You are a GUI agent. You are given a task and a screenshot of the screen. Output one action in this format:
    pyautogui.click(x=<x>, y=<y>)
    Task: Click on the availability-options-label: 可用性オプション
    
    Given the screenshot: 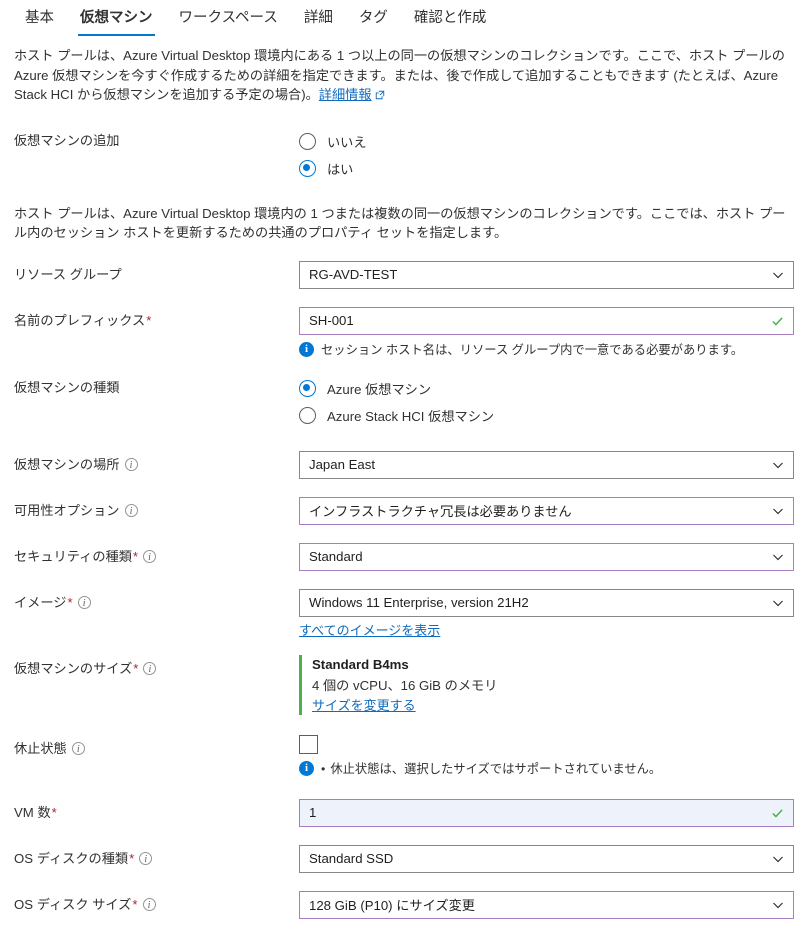 What is the action you would take?
    pyautogui.click(x=156, y=508)
    